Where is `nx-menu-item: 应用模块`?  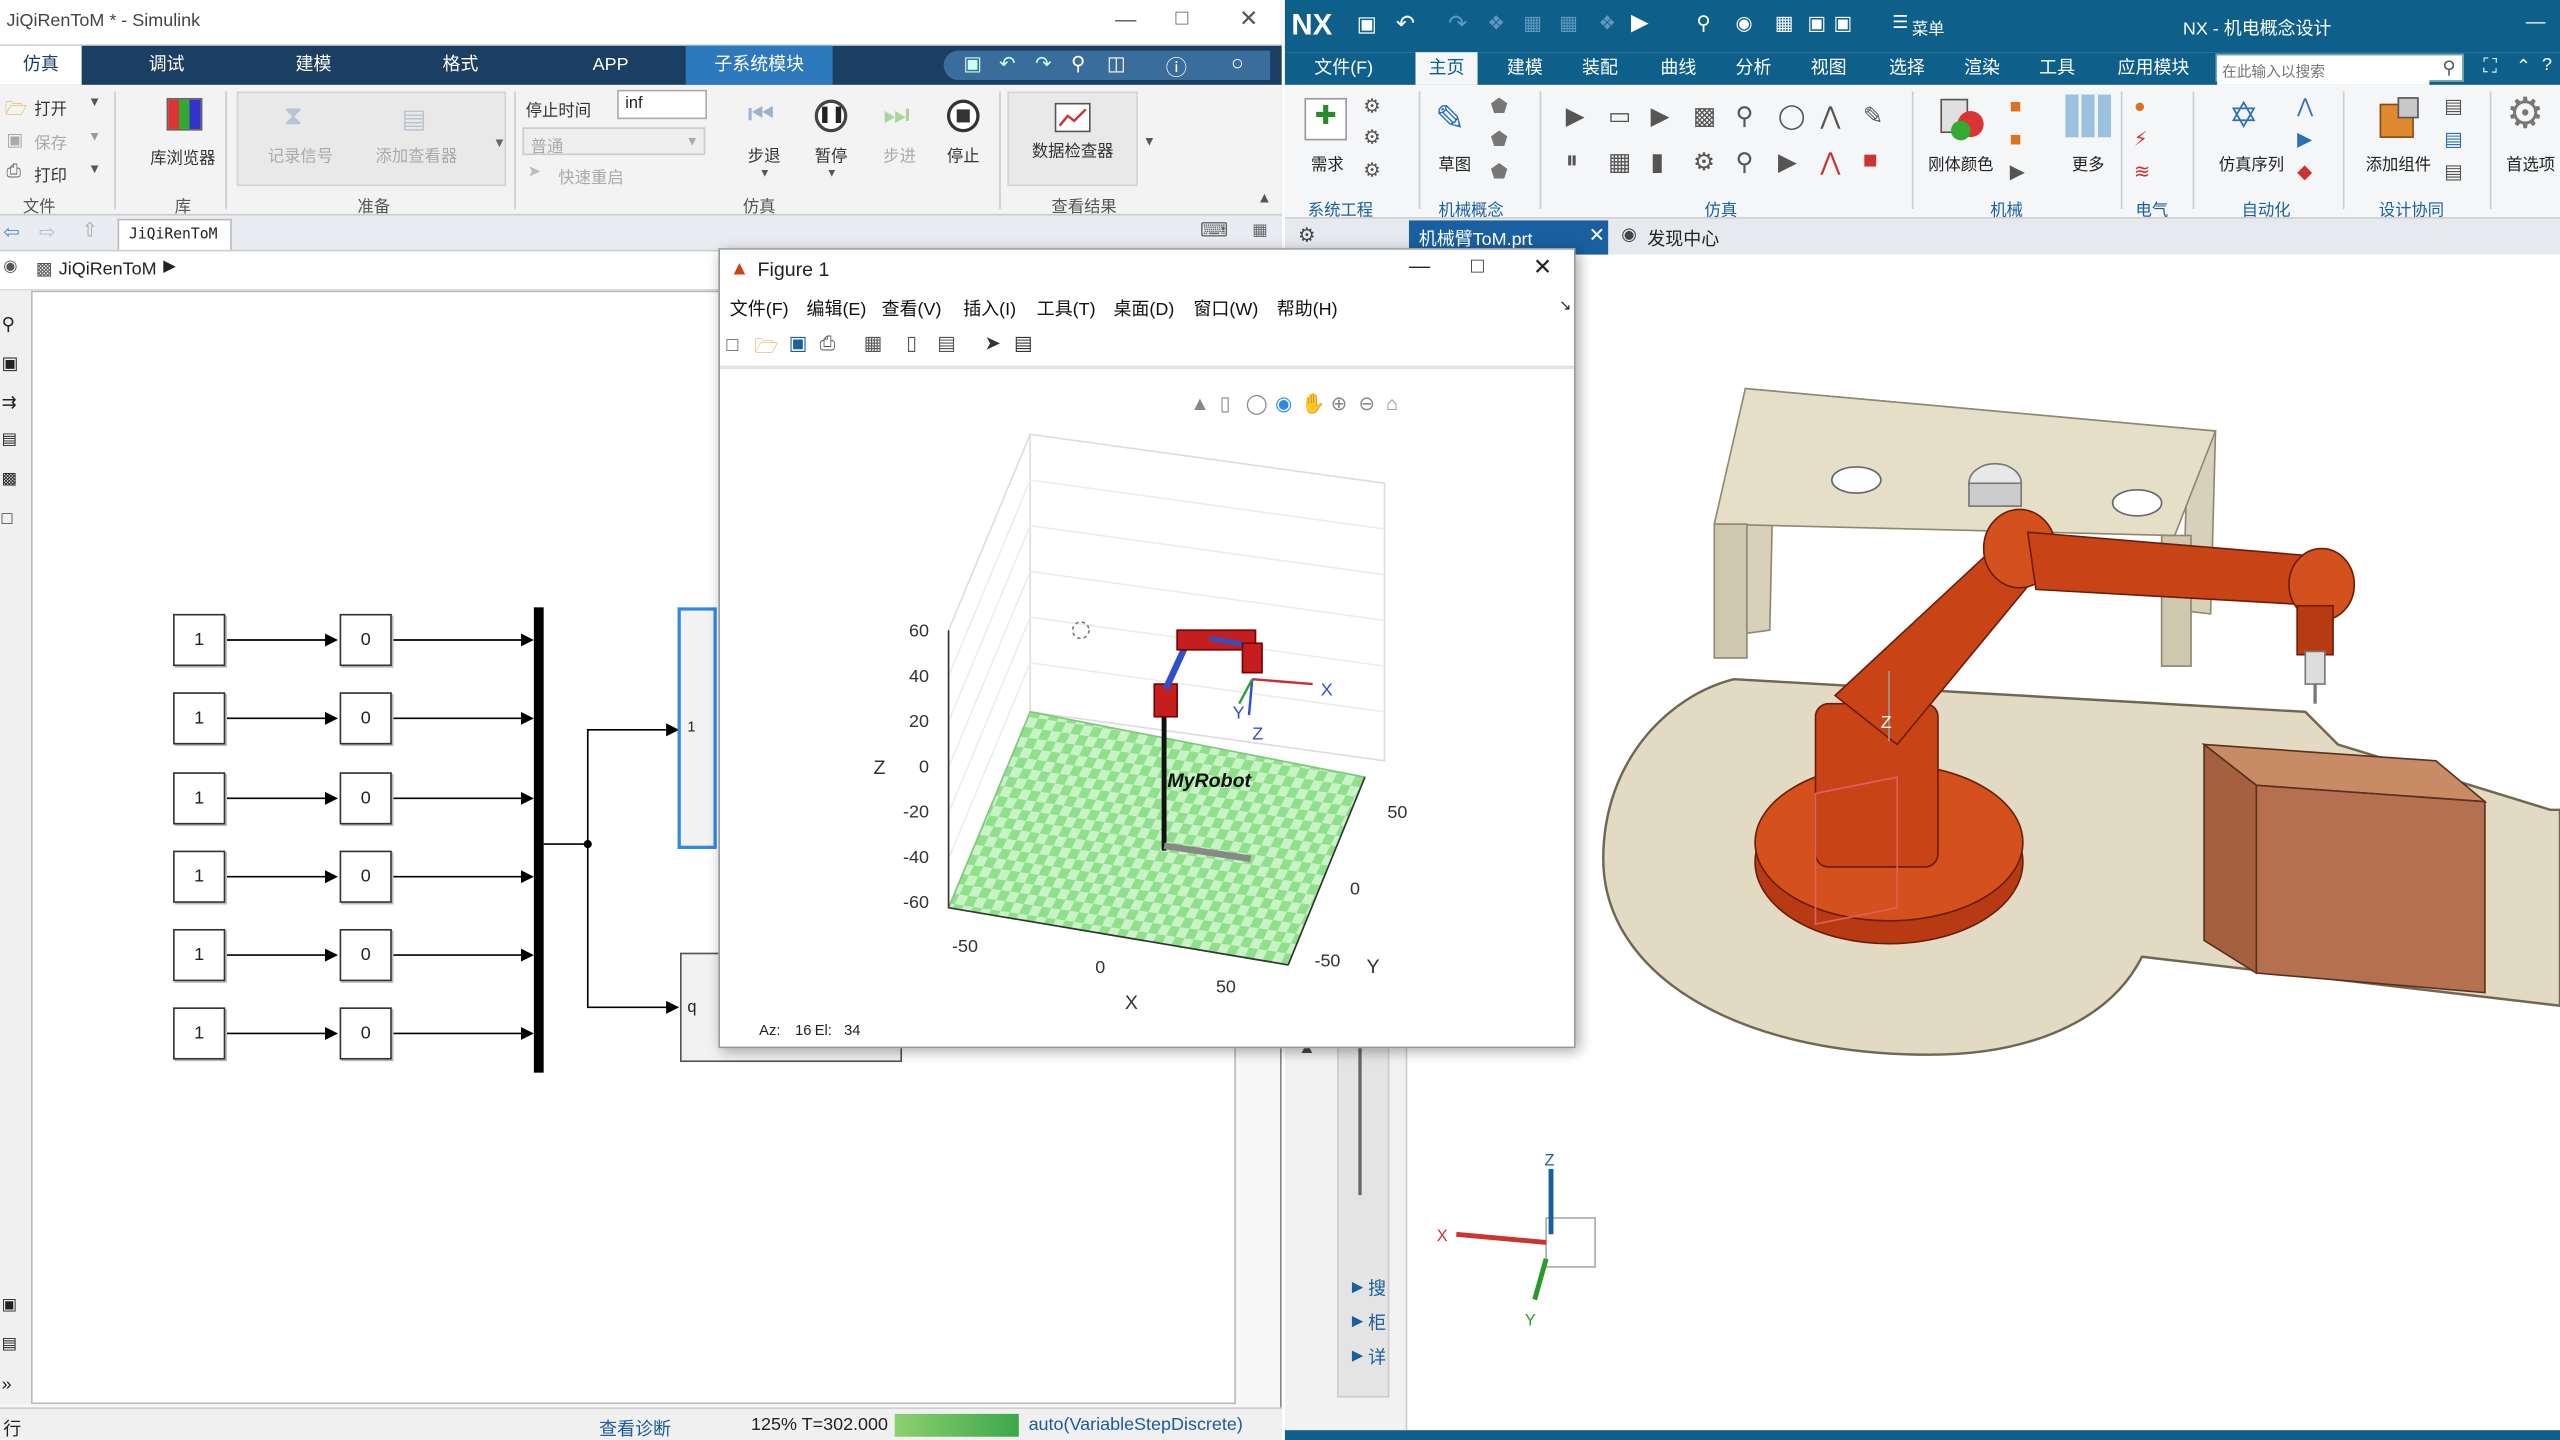 nx-menu-item: 应用模块 is located at coordinates (2154, 68).